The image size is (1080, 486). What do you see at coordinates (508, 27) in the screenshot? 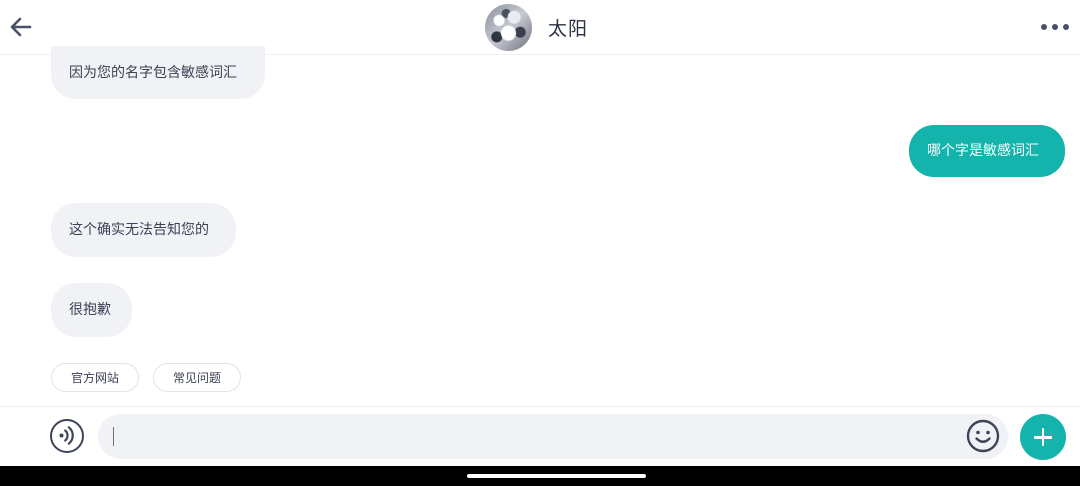
I see `contact-avatar` at bounding box center [508, 27].